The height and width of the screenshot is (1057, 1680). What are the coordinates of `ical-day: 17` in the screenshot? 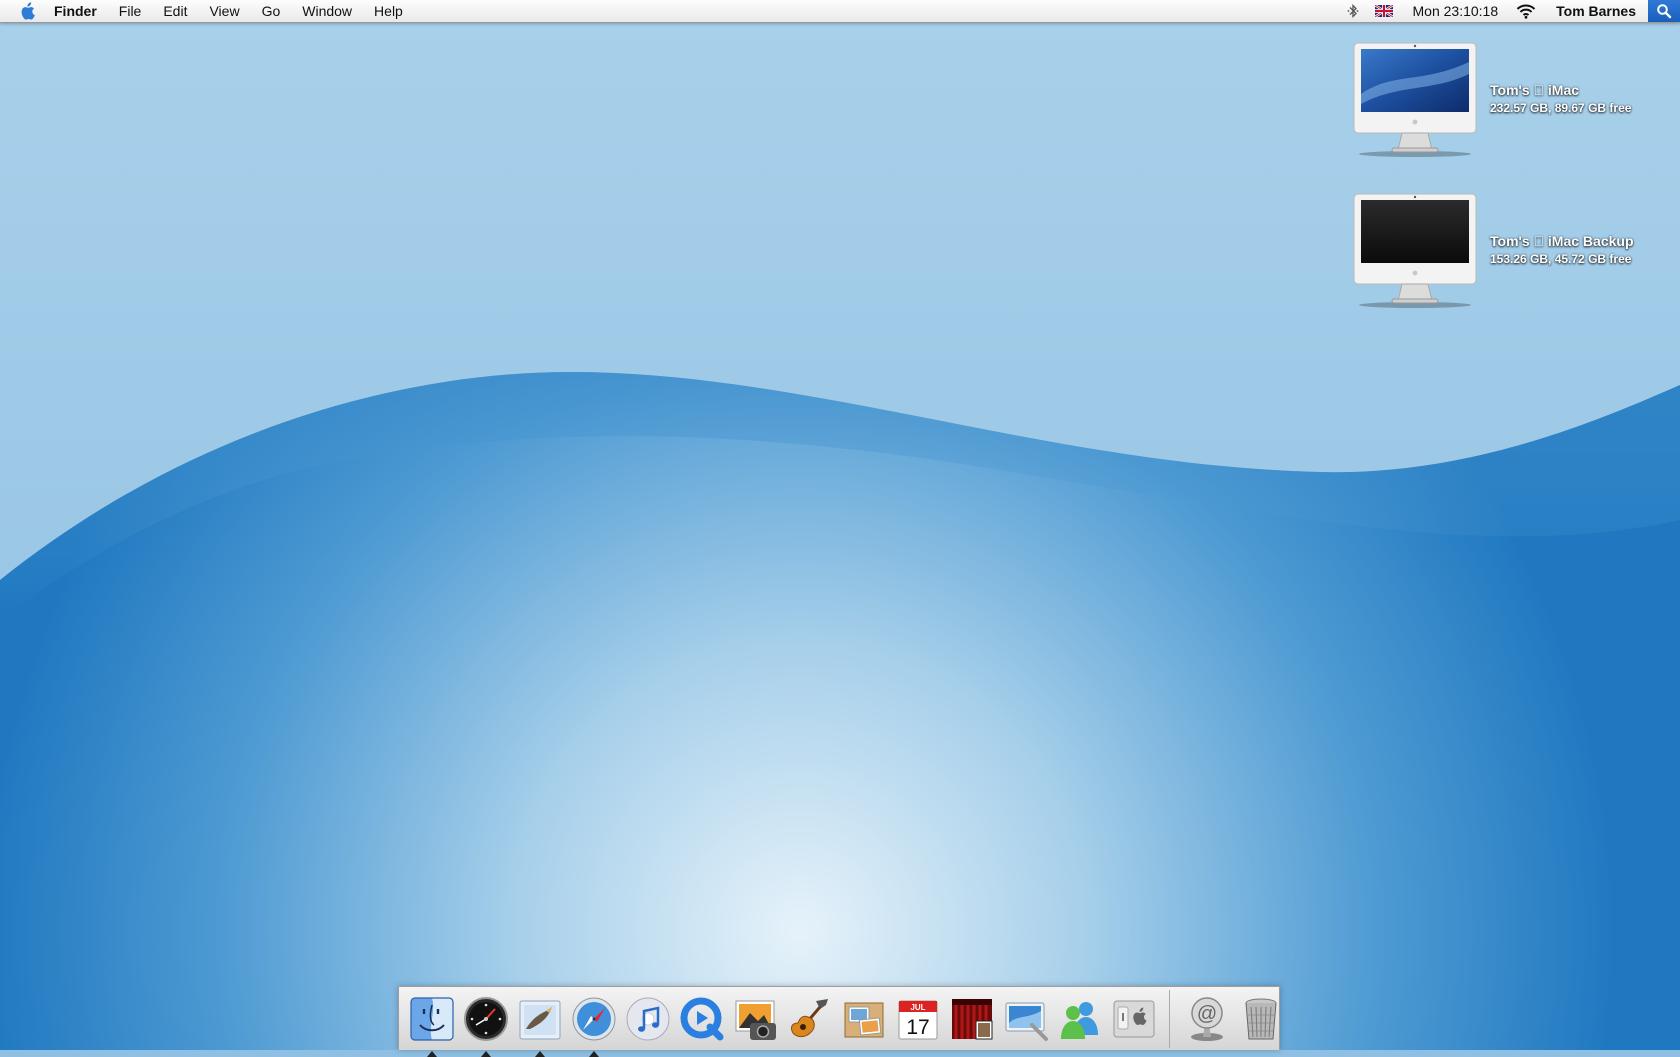 It's located at (917, 1027).